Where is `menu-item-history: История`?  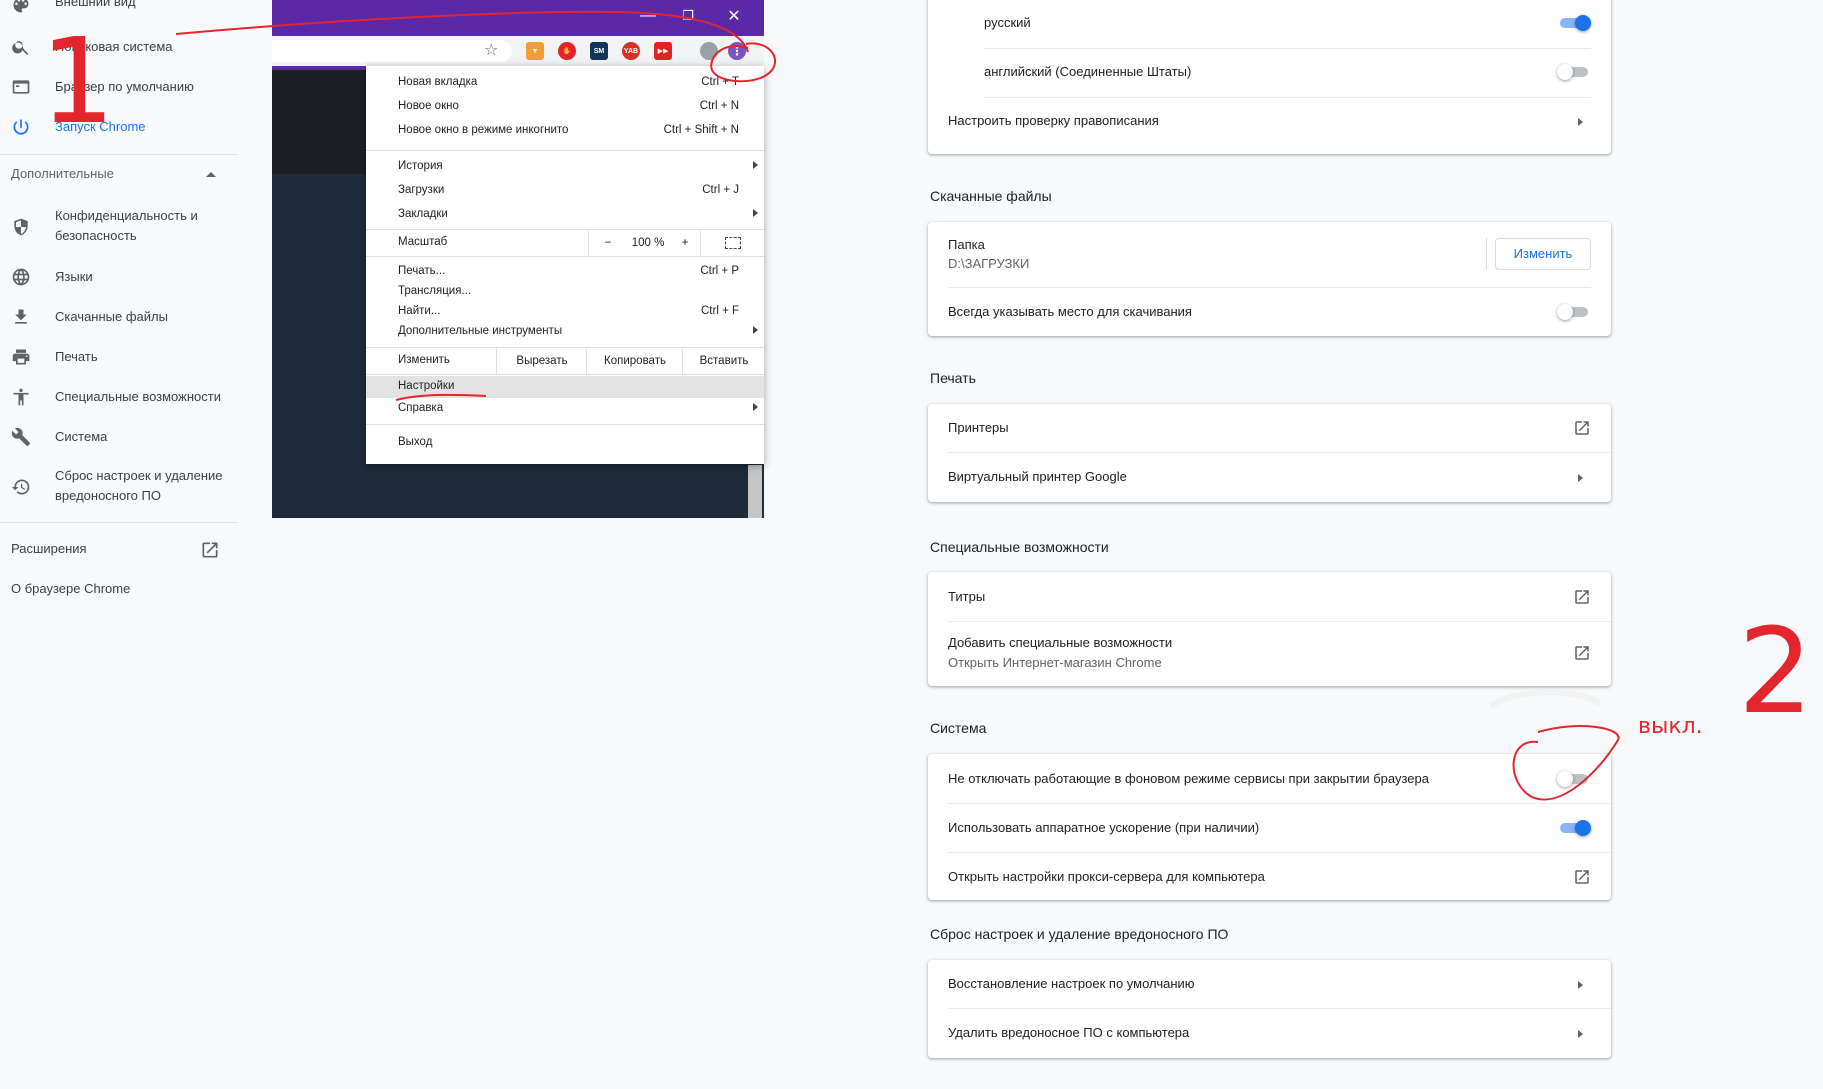
menu-item-history: История is located at coordinates (565, 167).